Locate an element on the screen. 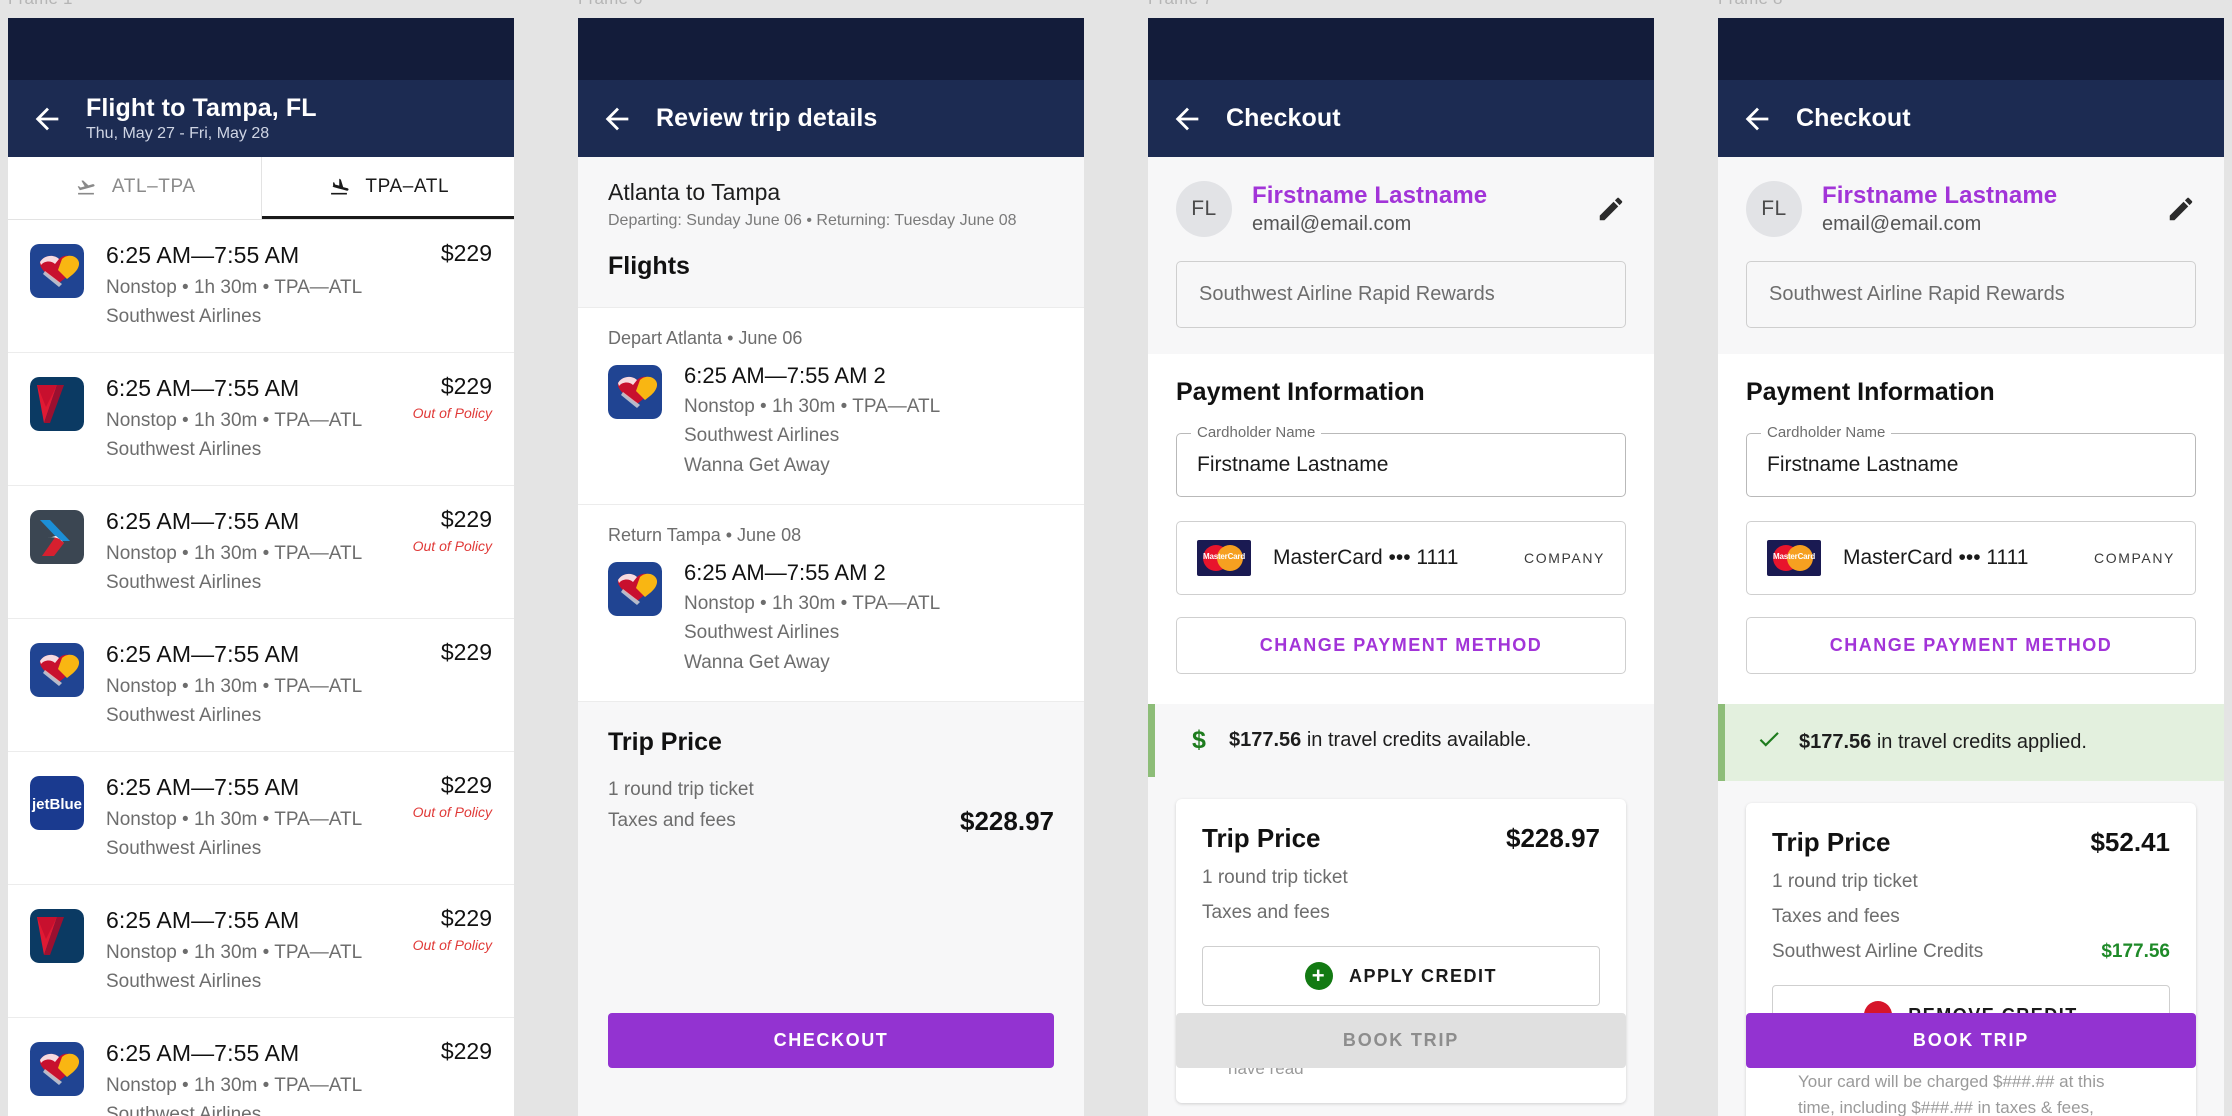 This screenshot has height=1116, width=2232. credit-banner: $ $177.56 in travel credits available. is located at coordinates (1401, 740).